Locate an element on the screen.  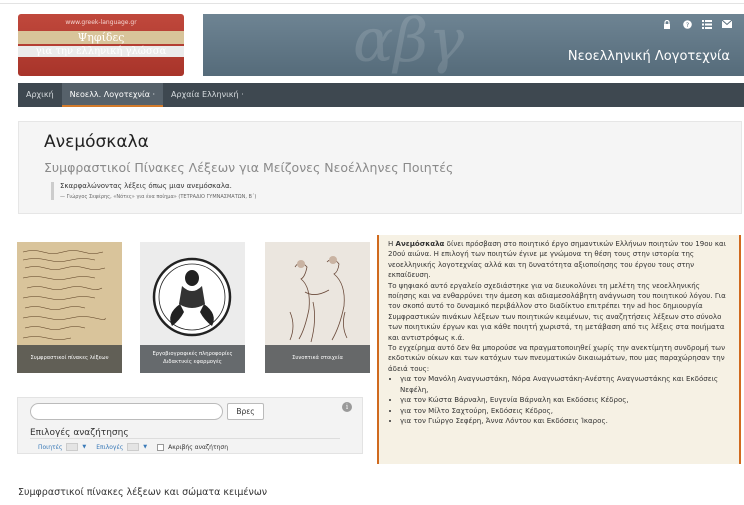
search-options-row: Ποιητές ▼ Επιλογές ▼ Ακριβής αναζήτηση is located at coordinates (133, 447).